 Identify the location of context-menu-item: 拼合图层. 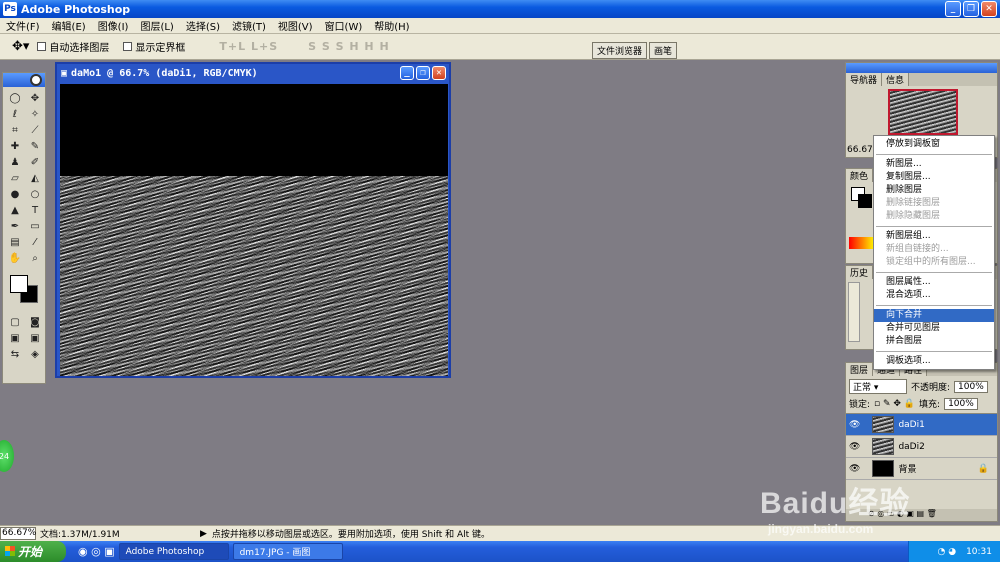
(934, 341).